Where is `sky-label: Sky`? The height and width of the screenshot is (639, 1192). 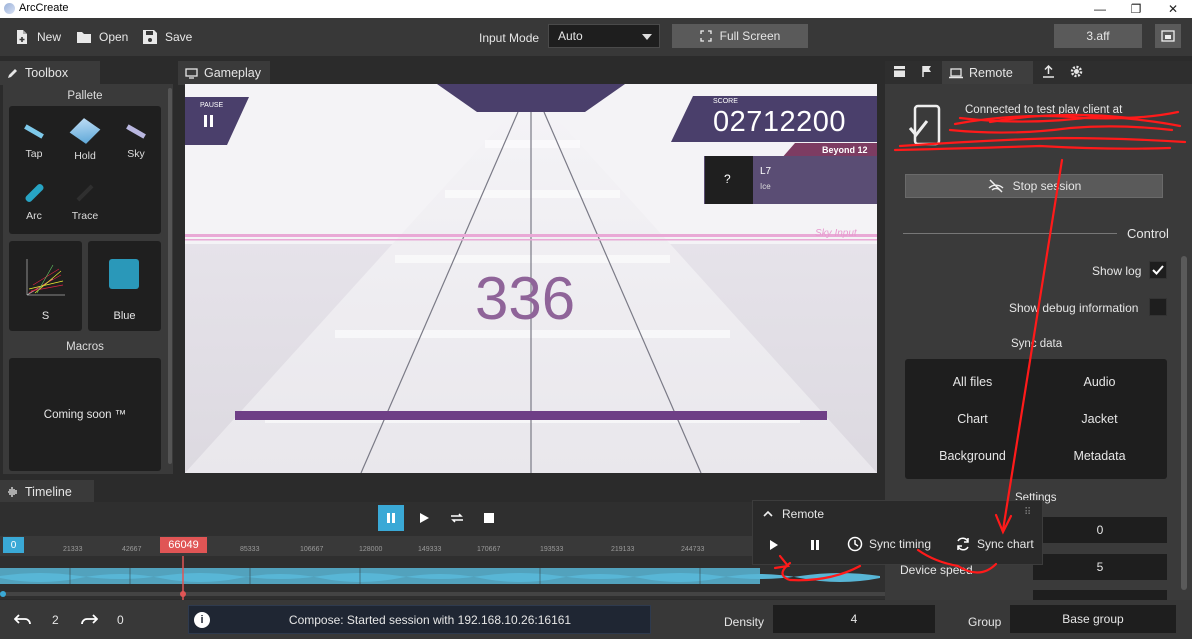
sky-label: Sky is located at coordinates (136, 154).